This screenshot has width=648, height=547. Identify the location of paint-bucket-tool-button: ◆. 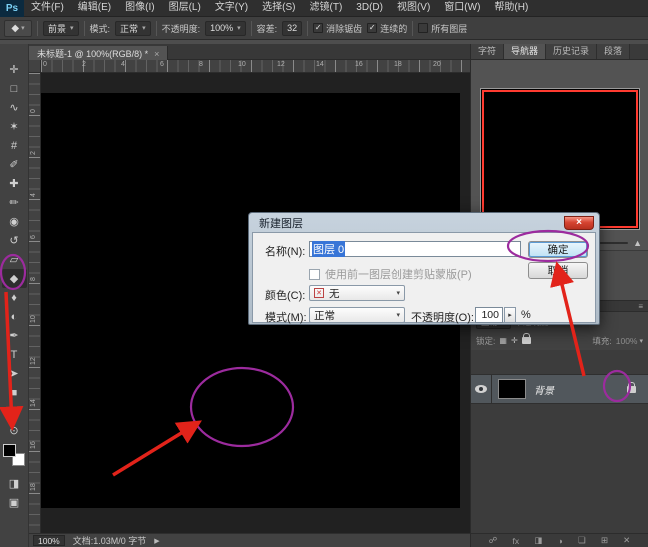
(14, 278).